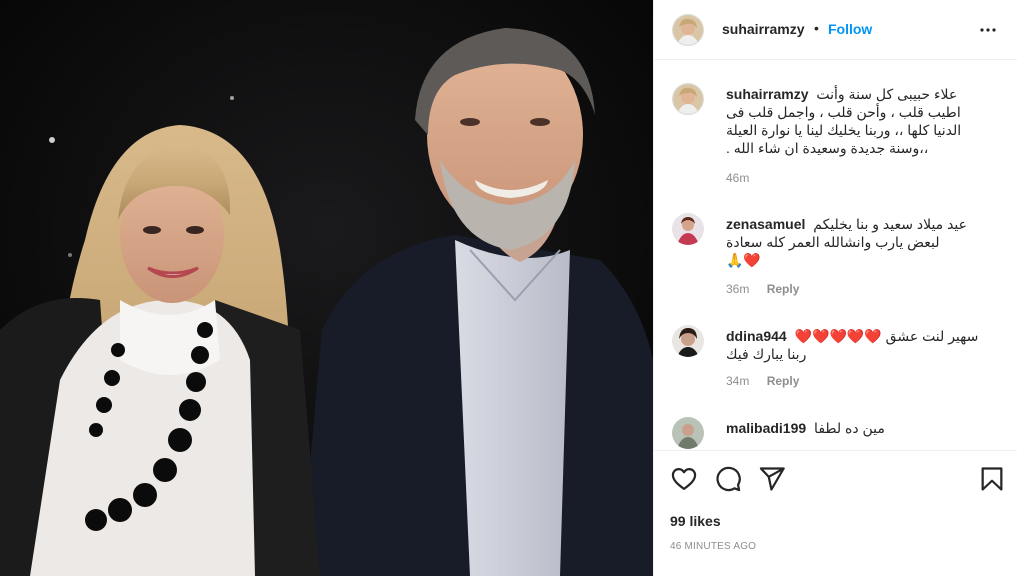 The image size is (1017, 576). Describe the element at coordinates (765, 224) in the screenshot. I see `comment-username: zenasamuel` at that location.